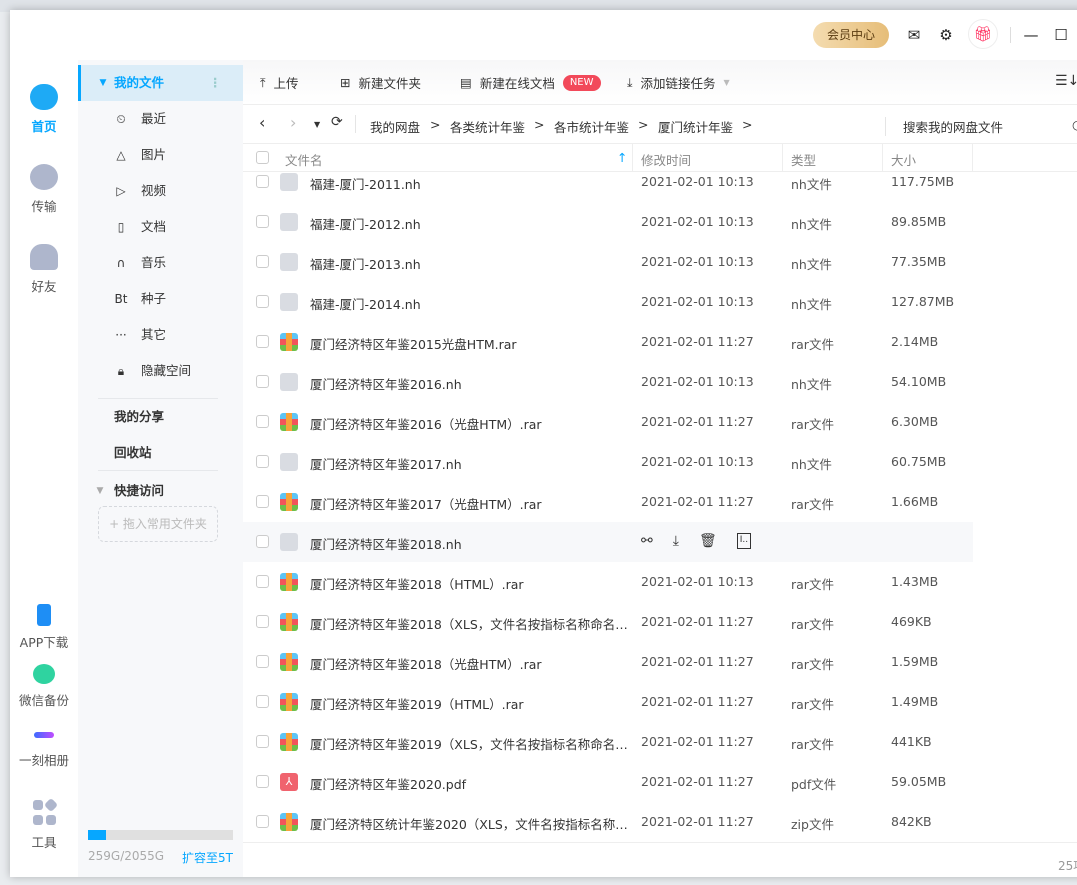 This screenshot has width=1077, height=885. What do you see at coordinates (160, 191) in the screenshot?
I see `sidebar-item-category: ▷ 视频` at bounding box center [160, 191].